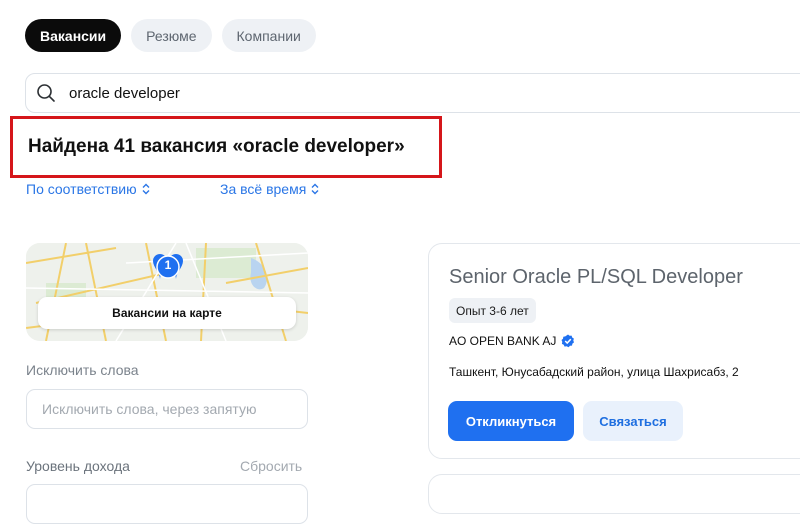 The image size is (800, 524). What do you see at coordinates (46, 93) in the screenshot?
I see `search-icon` at bounding box center [46, 93].